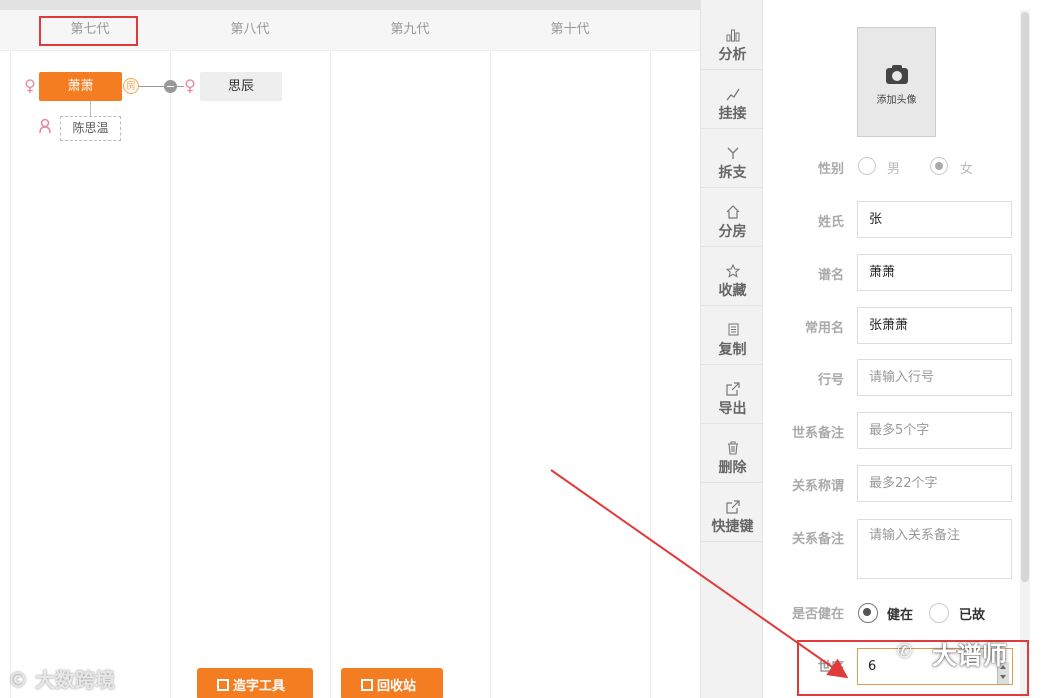 This screenshot has width=1043, height=698. What do you see at coordinates (972, 615) in the screenshot?
I see `alive-no-label: 已故` at bounding box center [972, 615].